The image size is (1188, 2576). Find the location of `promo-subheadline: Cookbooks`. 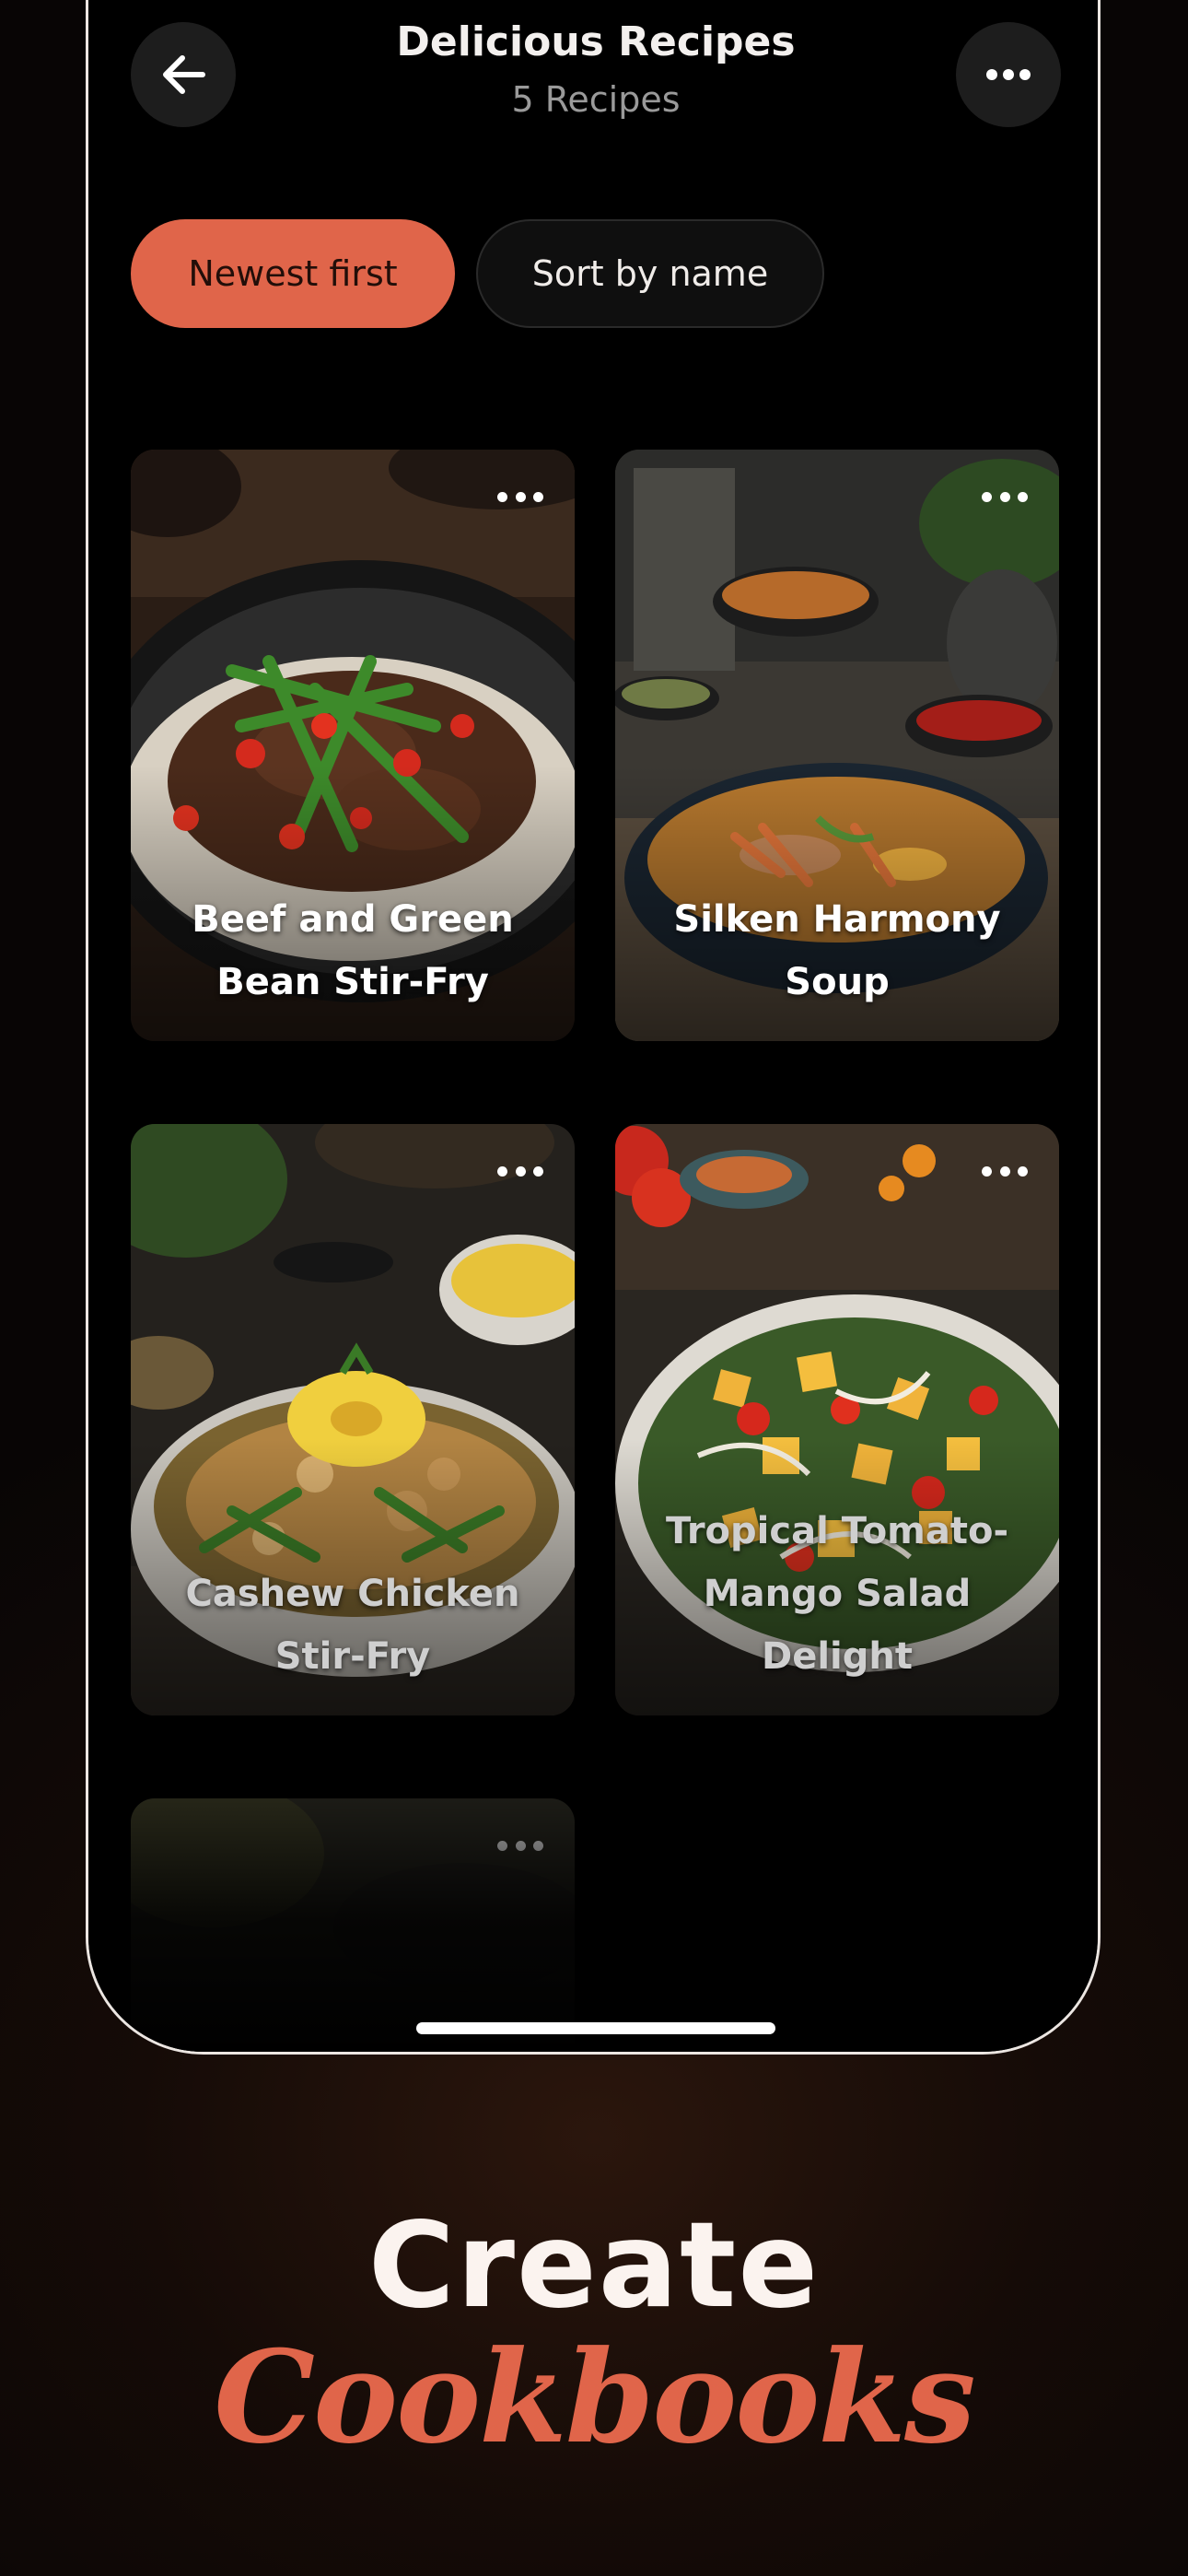

promo-subheadline: Cookbooks is located at coordinates (594, 2397).